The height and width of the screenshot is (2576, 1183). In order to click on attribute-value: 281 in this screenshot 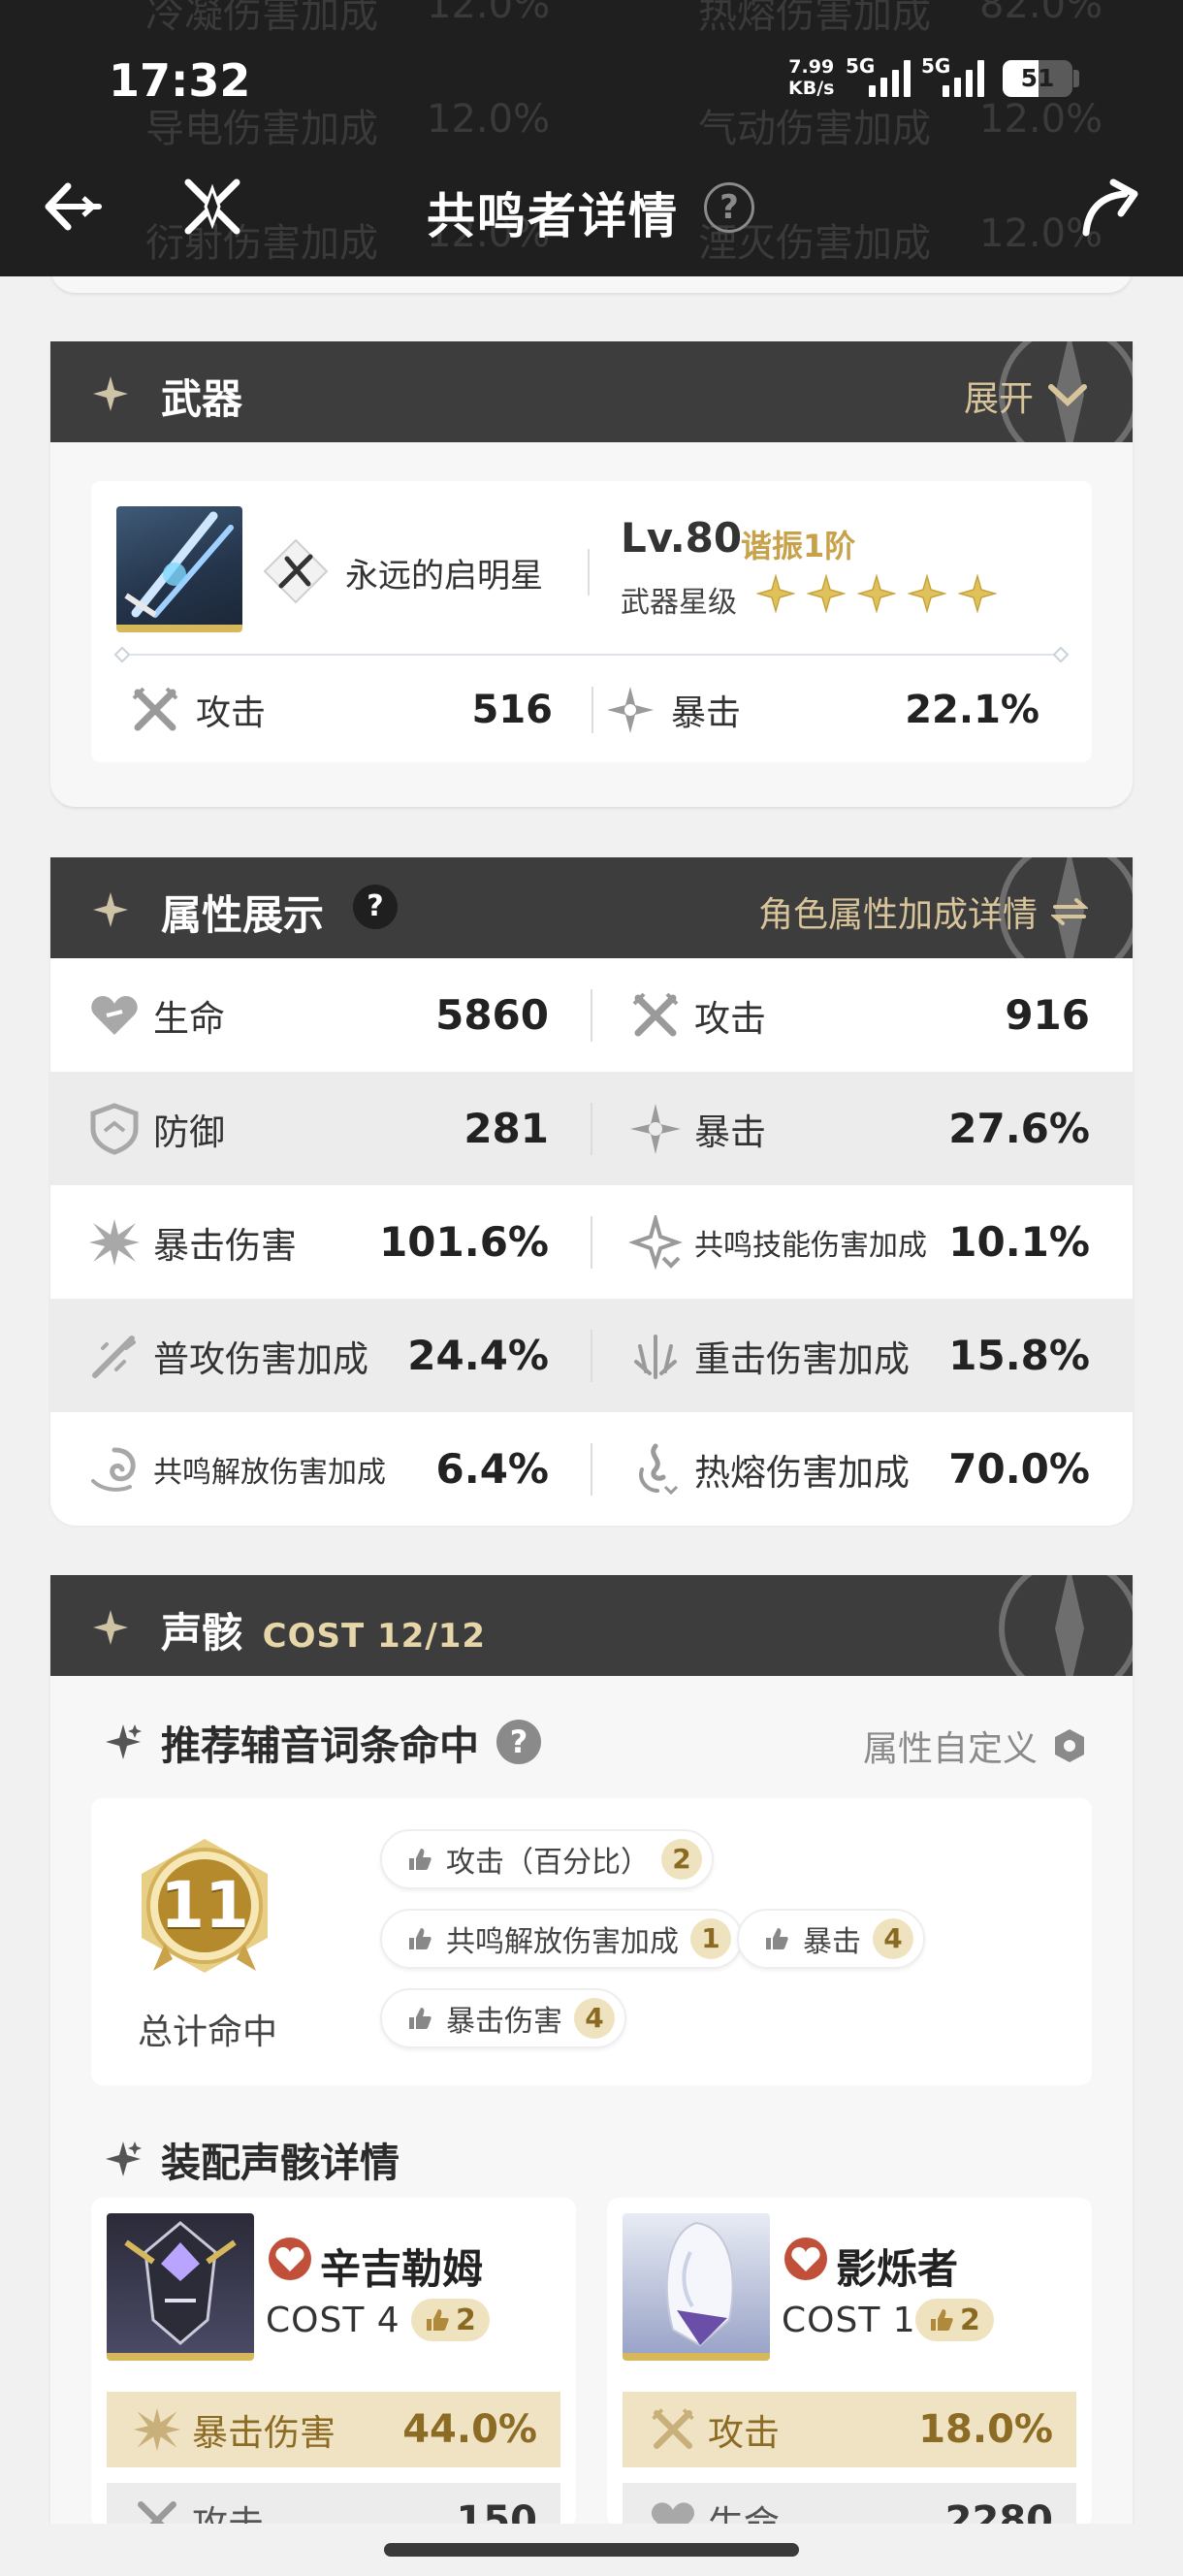, I will do `click(507, 1128)`.